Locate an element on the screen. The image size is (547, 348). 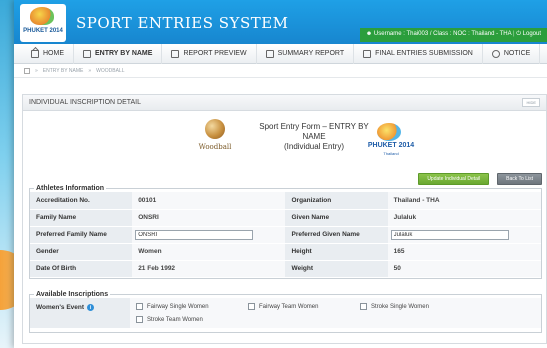
logout-icon: ⏻ is located at coordinates (518, 34).